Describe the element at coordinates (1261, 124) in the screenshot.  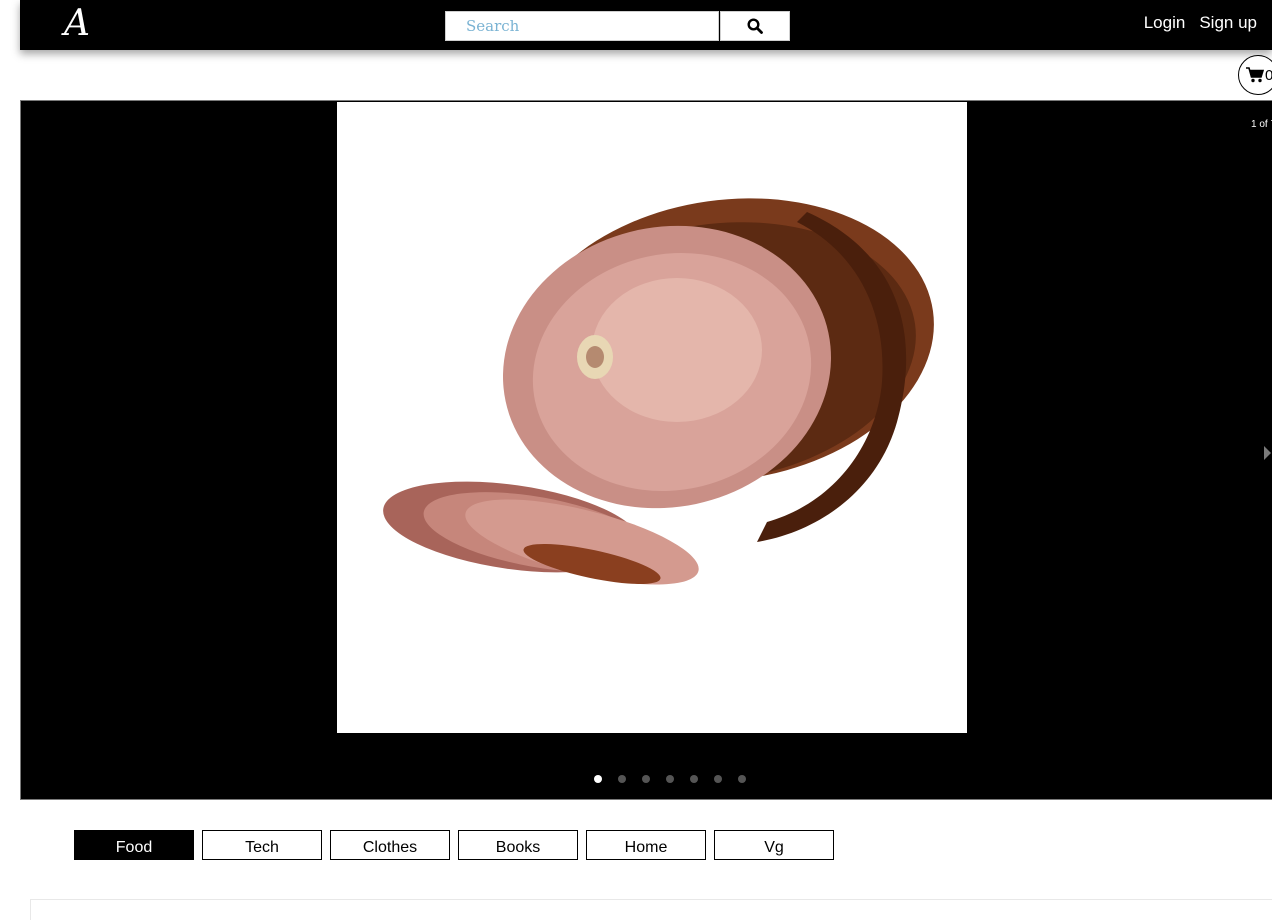
I see `slide-counter: 1 of 7` at that location.